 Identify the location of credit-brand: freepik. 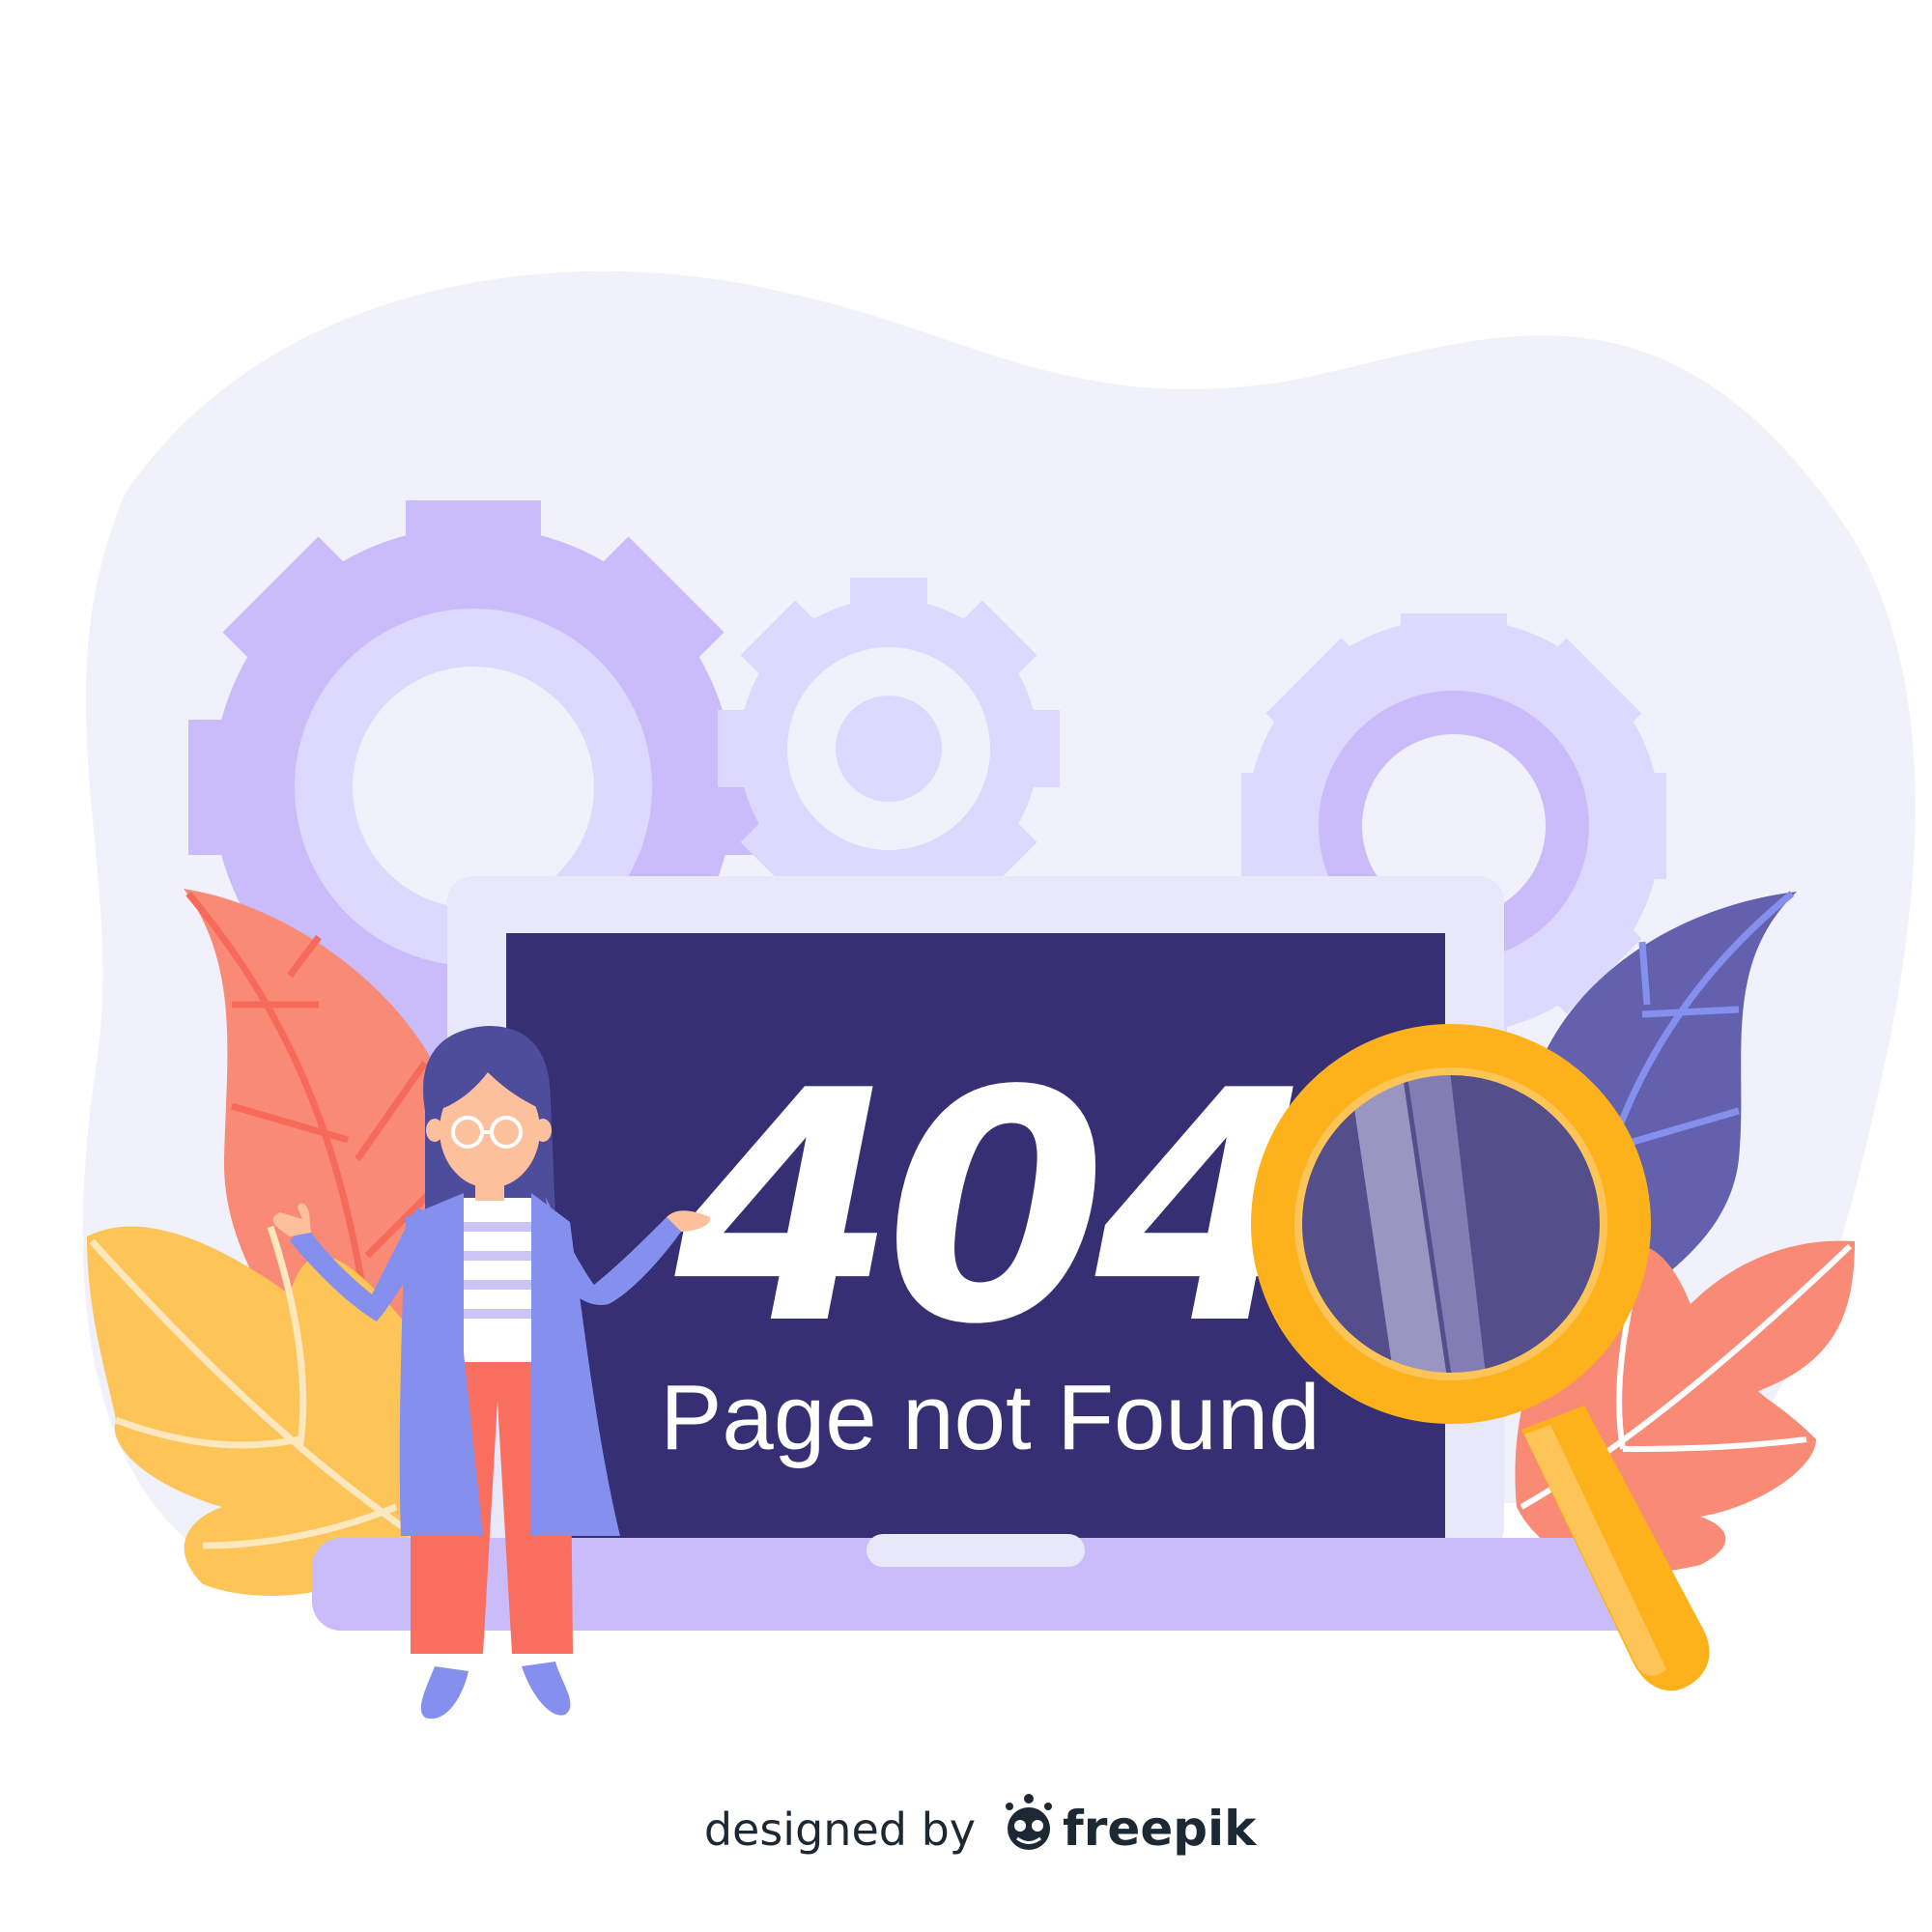
(1160, 1829).